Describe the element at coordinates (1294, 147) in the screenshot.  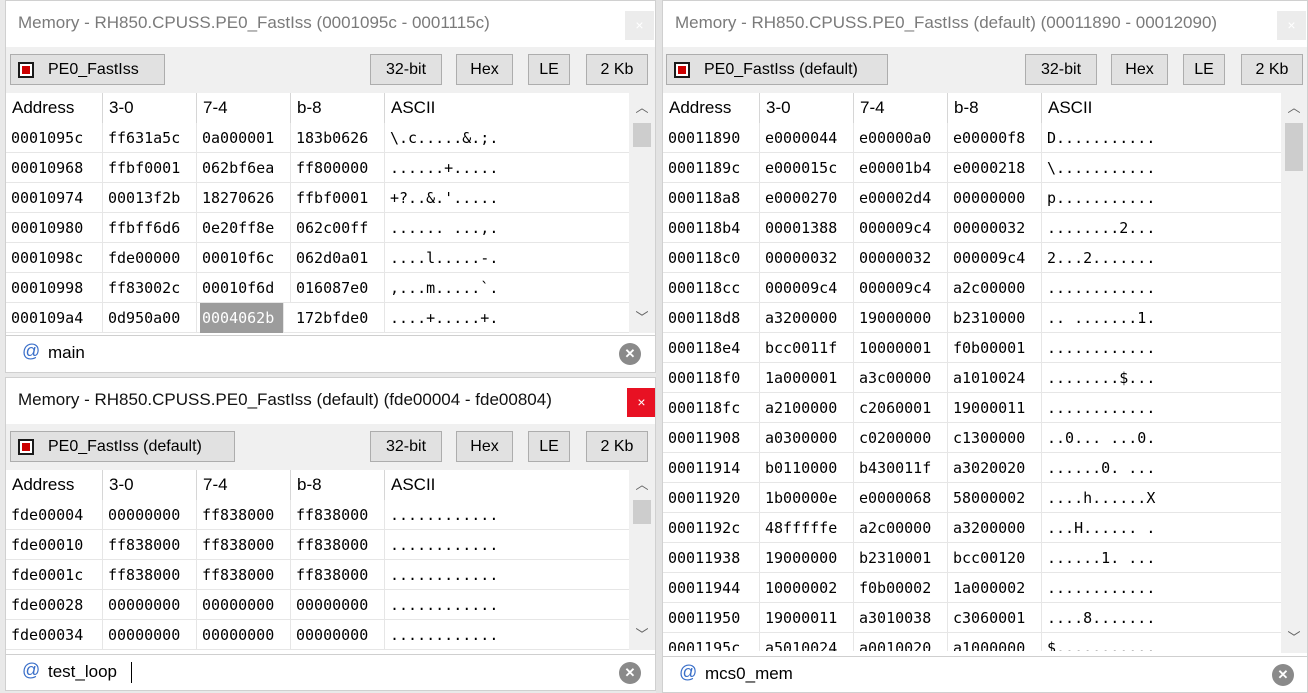
I see `scroll-thumb` at that location.